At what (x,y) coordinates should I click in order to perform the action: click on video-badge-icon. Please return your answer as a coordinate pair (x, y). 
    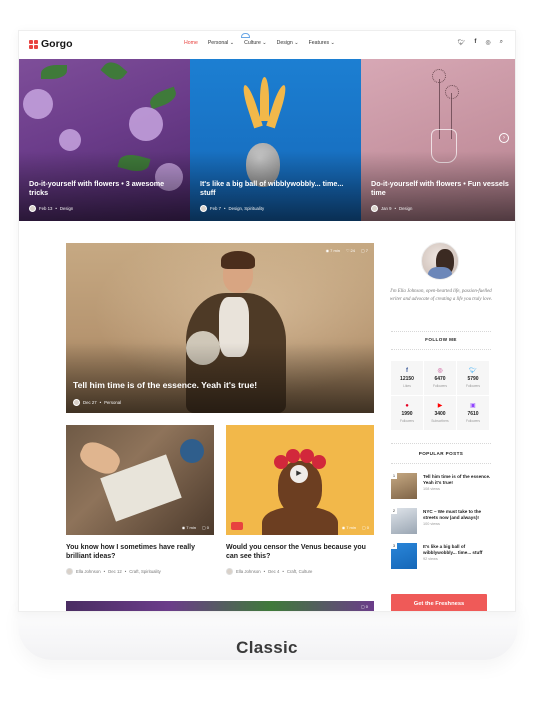
    Looking at the image, I should click on (237, 526).